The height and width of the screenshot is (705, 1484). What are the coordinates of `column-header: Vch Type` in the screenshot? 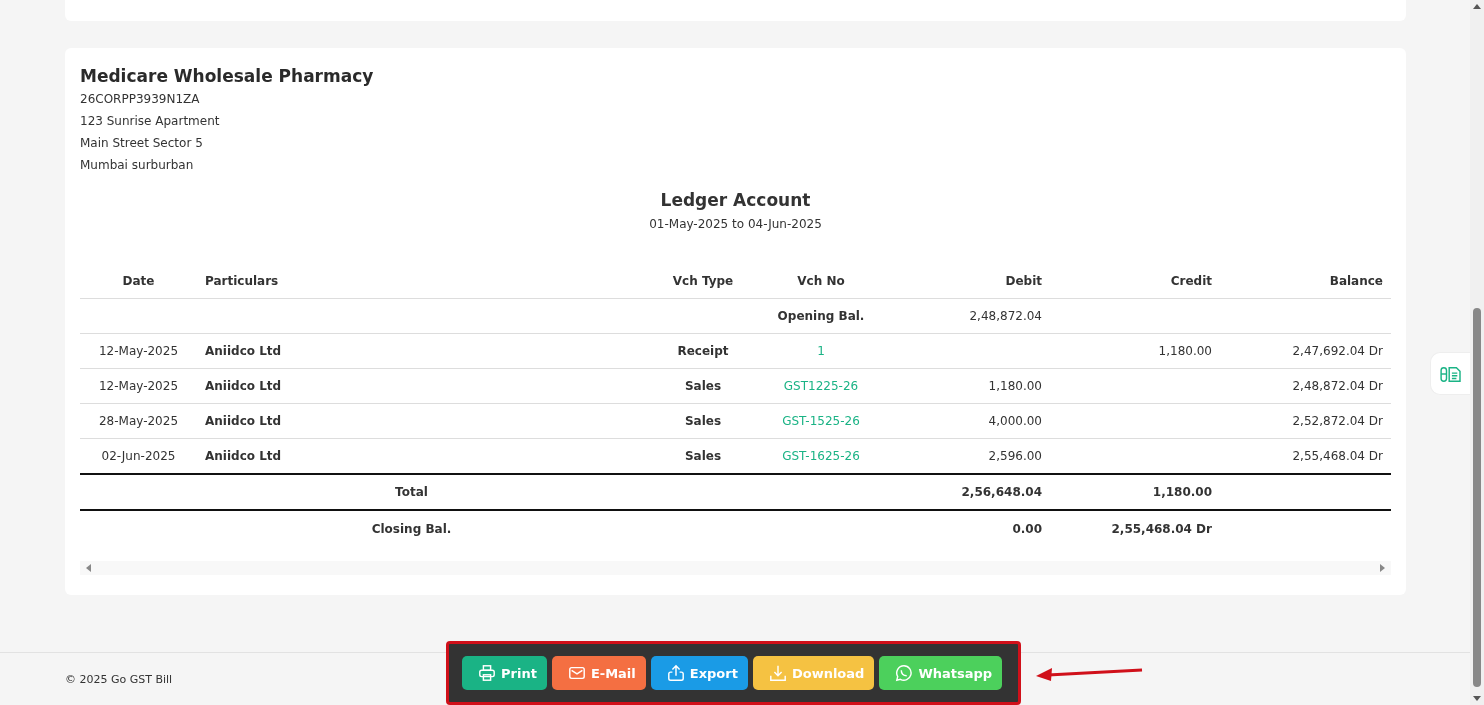 It's located at (703, 281).